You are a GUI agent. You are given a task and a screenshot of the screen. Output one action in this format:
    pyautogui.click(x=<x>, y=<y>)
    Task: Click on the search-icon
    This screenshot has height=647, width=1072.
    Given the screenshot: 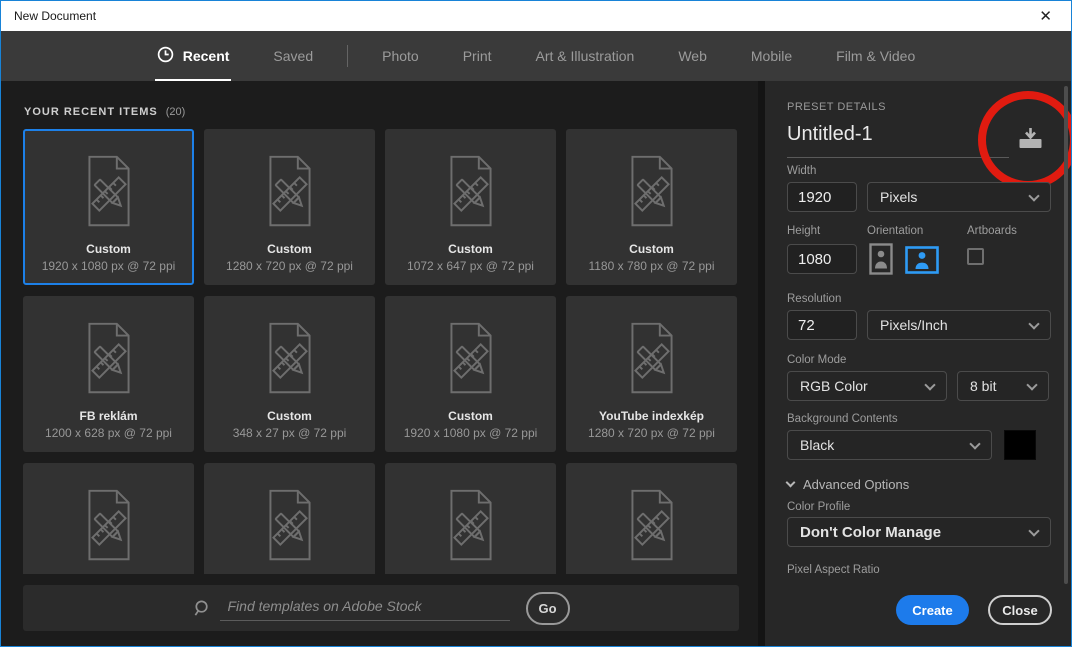 What is the action you would take?
    pyautogui.click(x=202, y=608)
    